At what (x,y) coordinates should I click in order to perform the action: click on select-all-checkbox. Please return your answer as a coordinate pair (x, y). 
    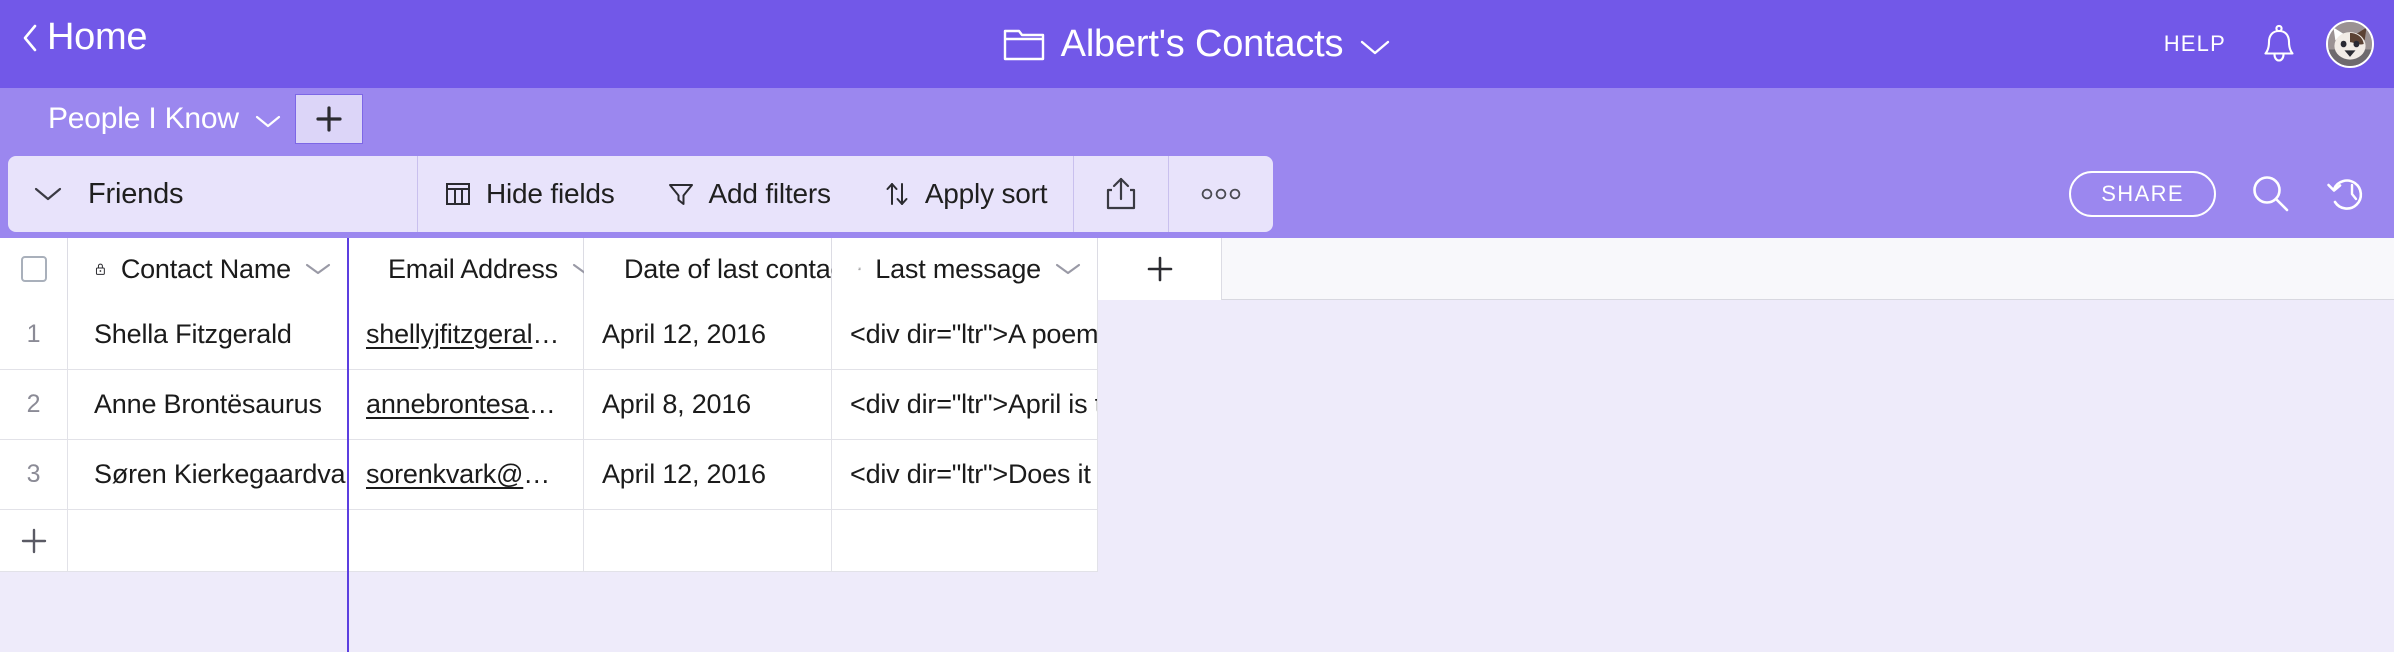
    Looking at the image, I should click on (33, 269).